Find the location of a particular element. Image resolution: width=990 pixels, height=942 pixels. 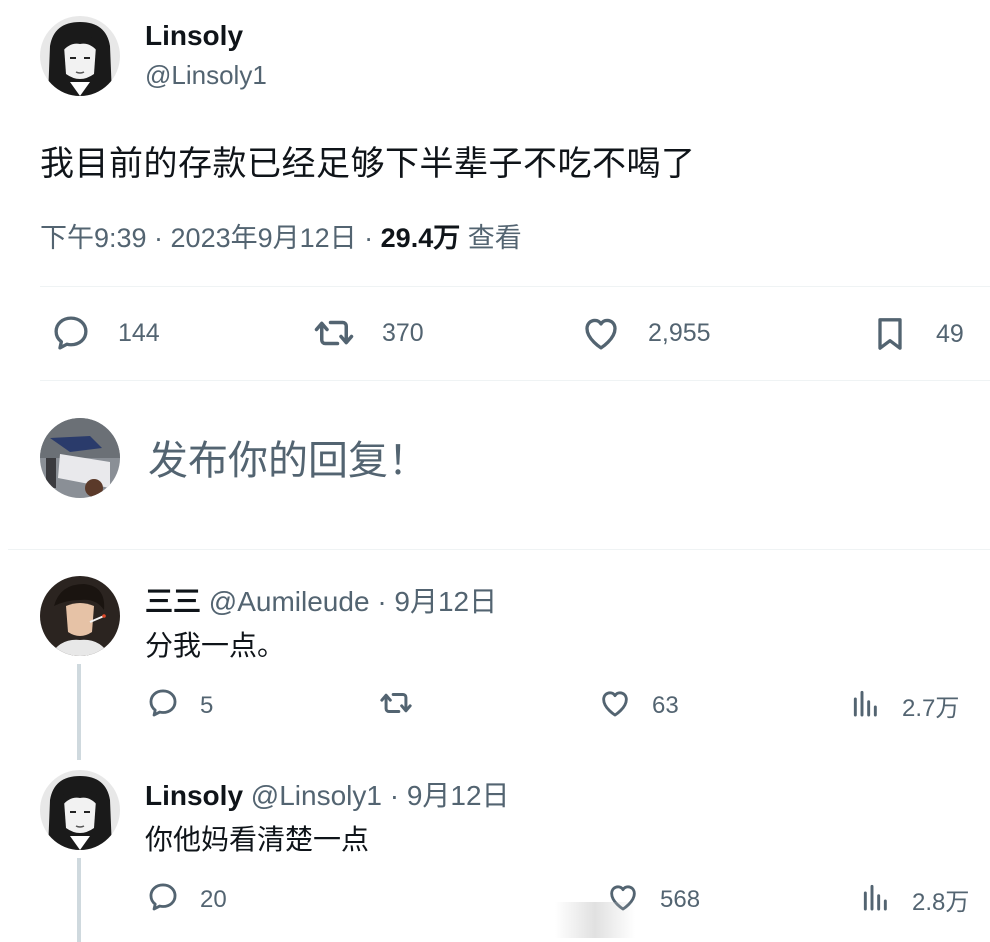

reply-button: 20 is located at coordinates (186, 899).